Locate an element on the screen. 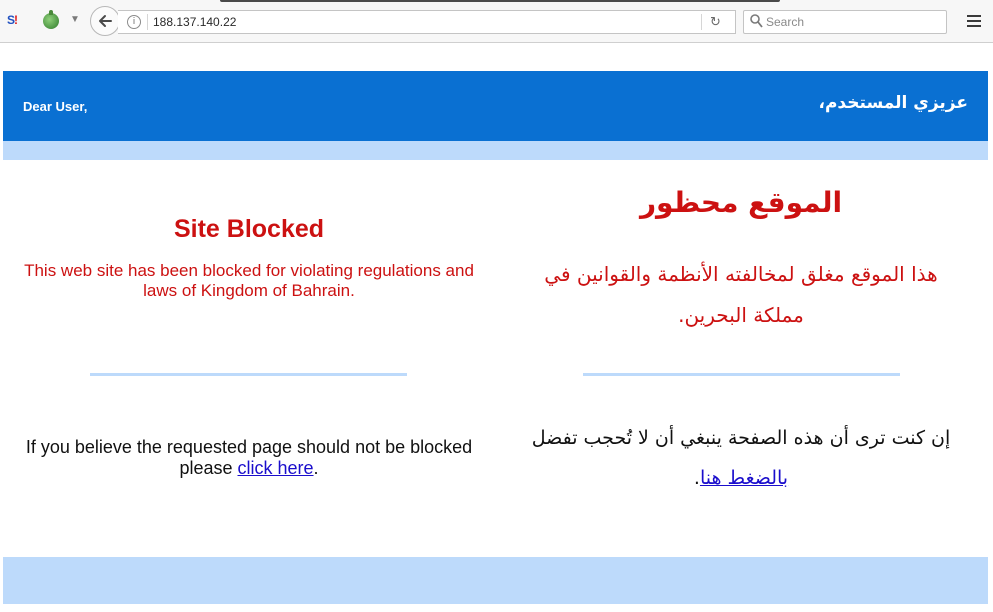 This screenshot has width=993, height=612. header-banner: Dear User, عزيزي المستخدم، is located at coordinates (495, 106).